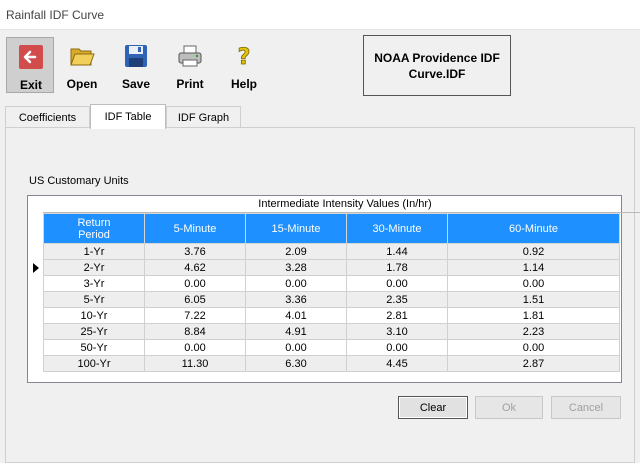 This screenshot has height=463, width=640. What do you see at coordinates (94, 315) in the screenshot?
I see `cell-return-period: 10-Yr` at bounding box center [94, 315].